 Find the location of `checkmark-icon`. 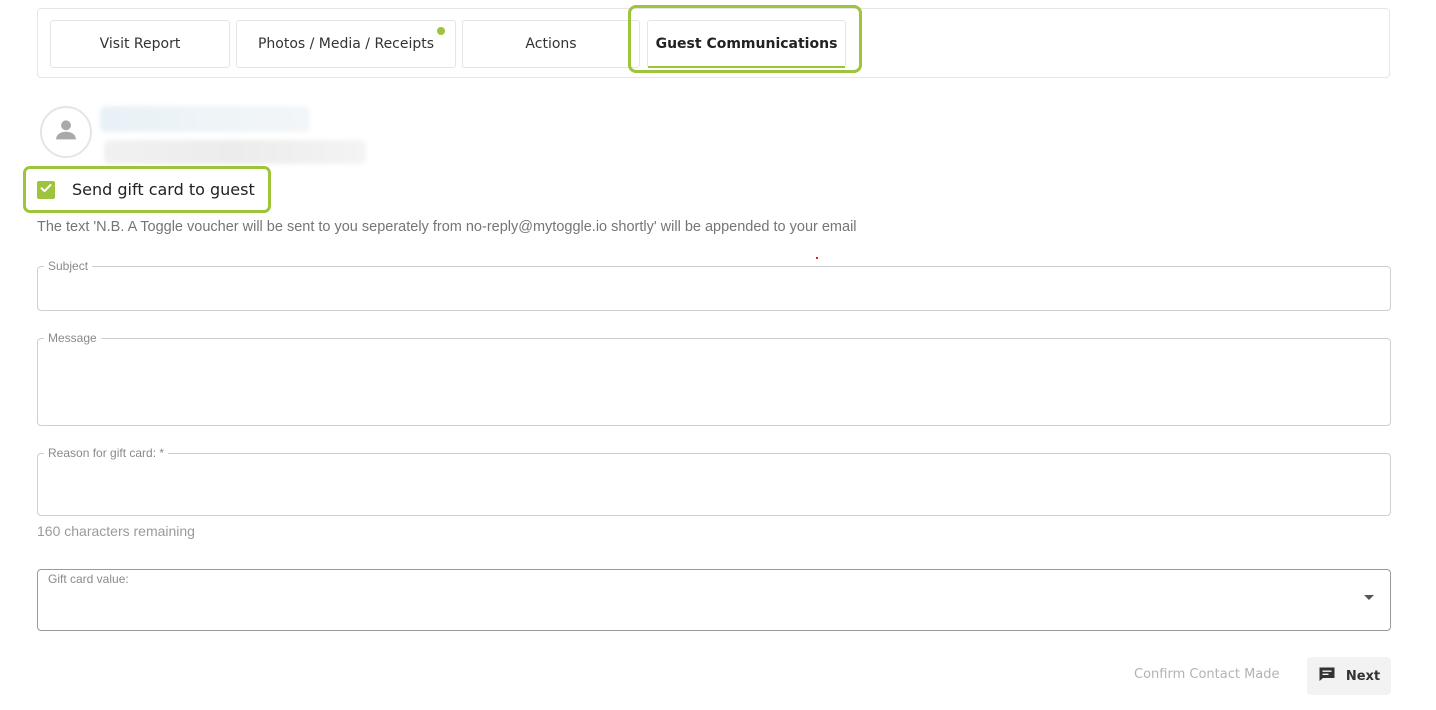

checkmark-icon is located at coordinates (46, 190).